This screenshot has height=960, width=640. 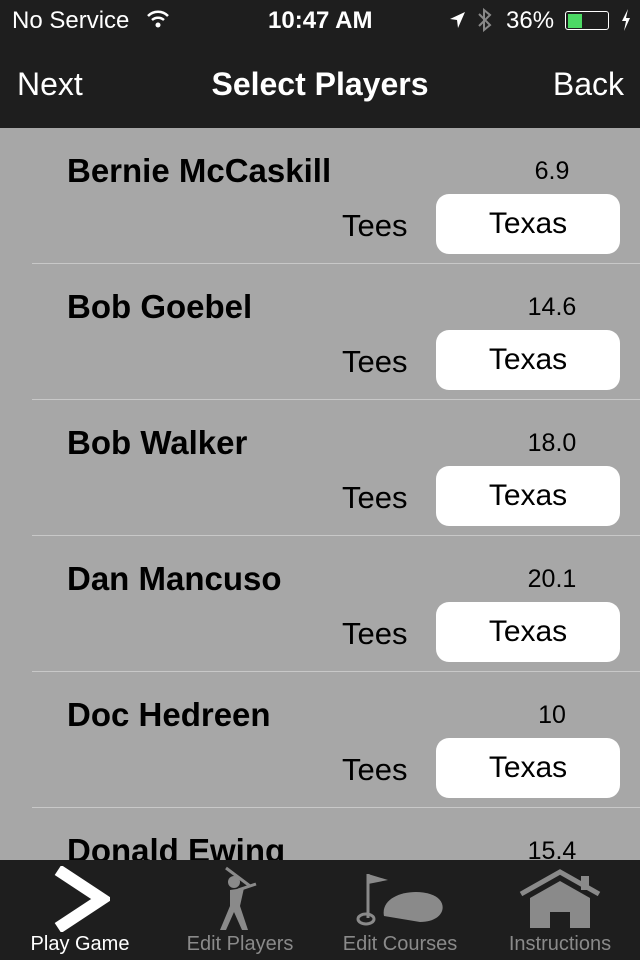 I want to click on tab-instructions: Instructions, so click(x=560, y=910).